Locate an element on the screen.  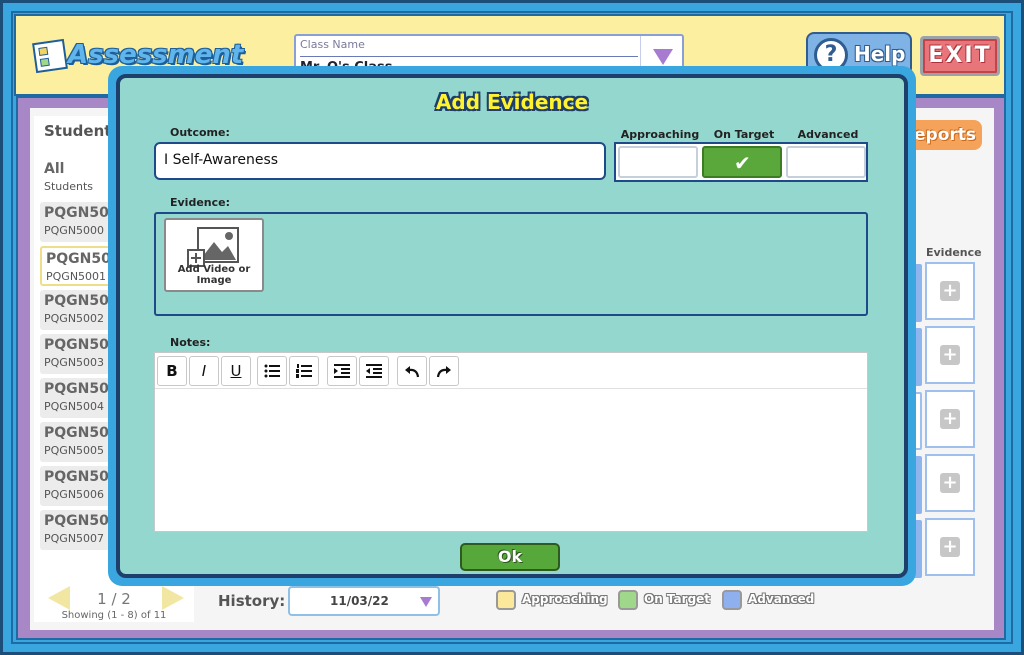
add-video-or-image-button: Add Video or Image is located at coordinates (214, 255).